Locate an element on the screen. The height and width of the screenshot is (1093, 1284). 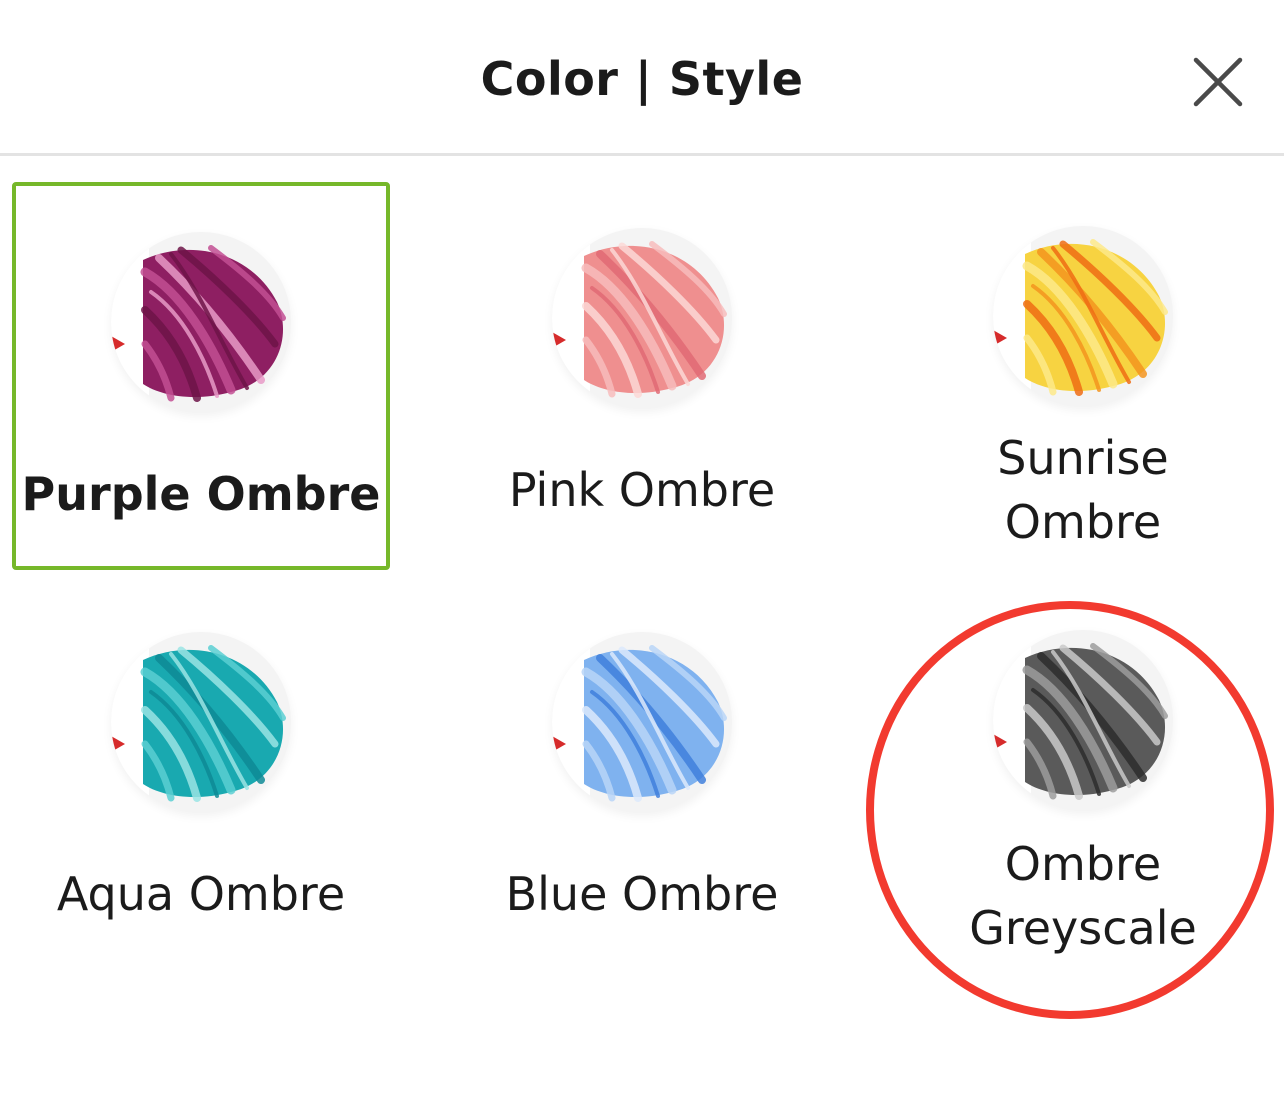
page-title: Color | Style is located at coordinates (642, 79).